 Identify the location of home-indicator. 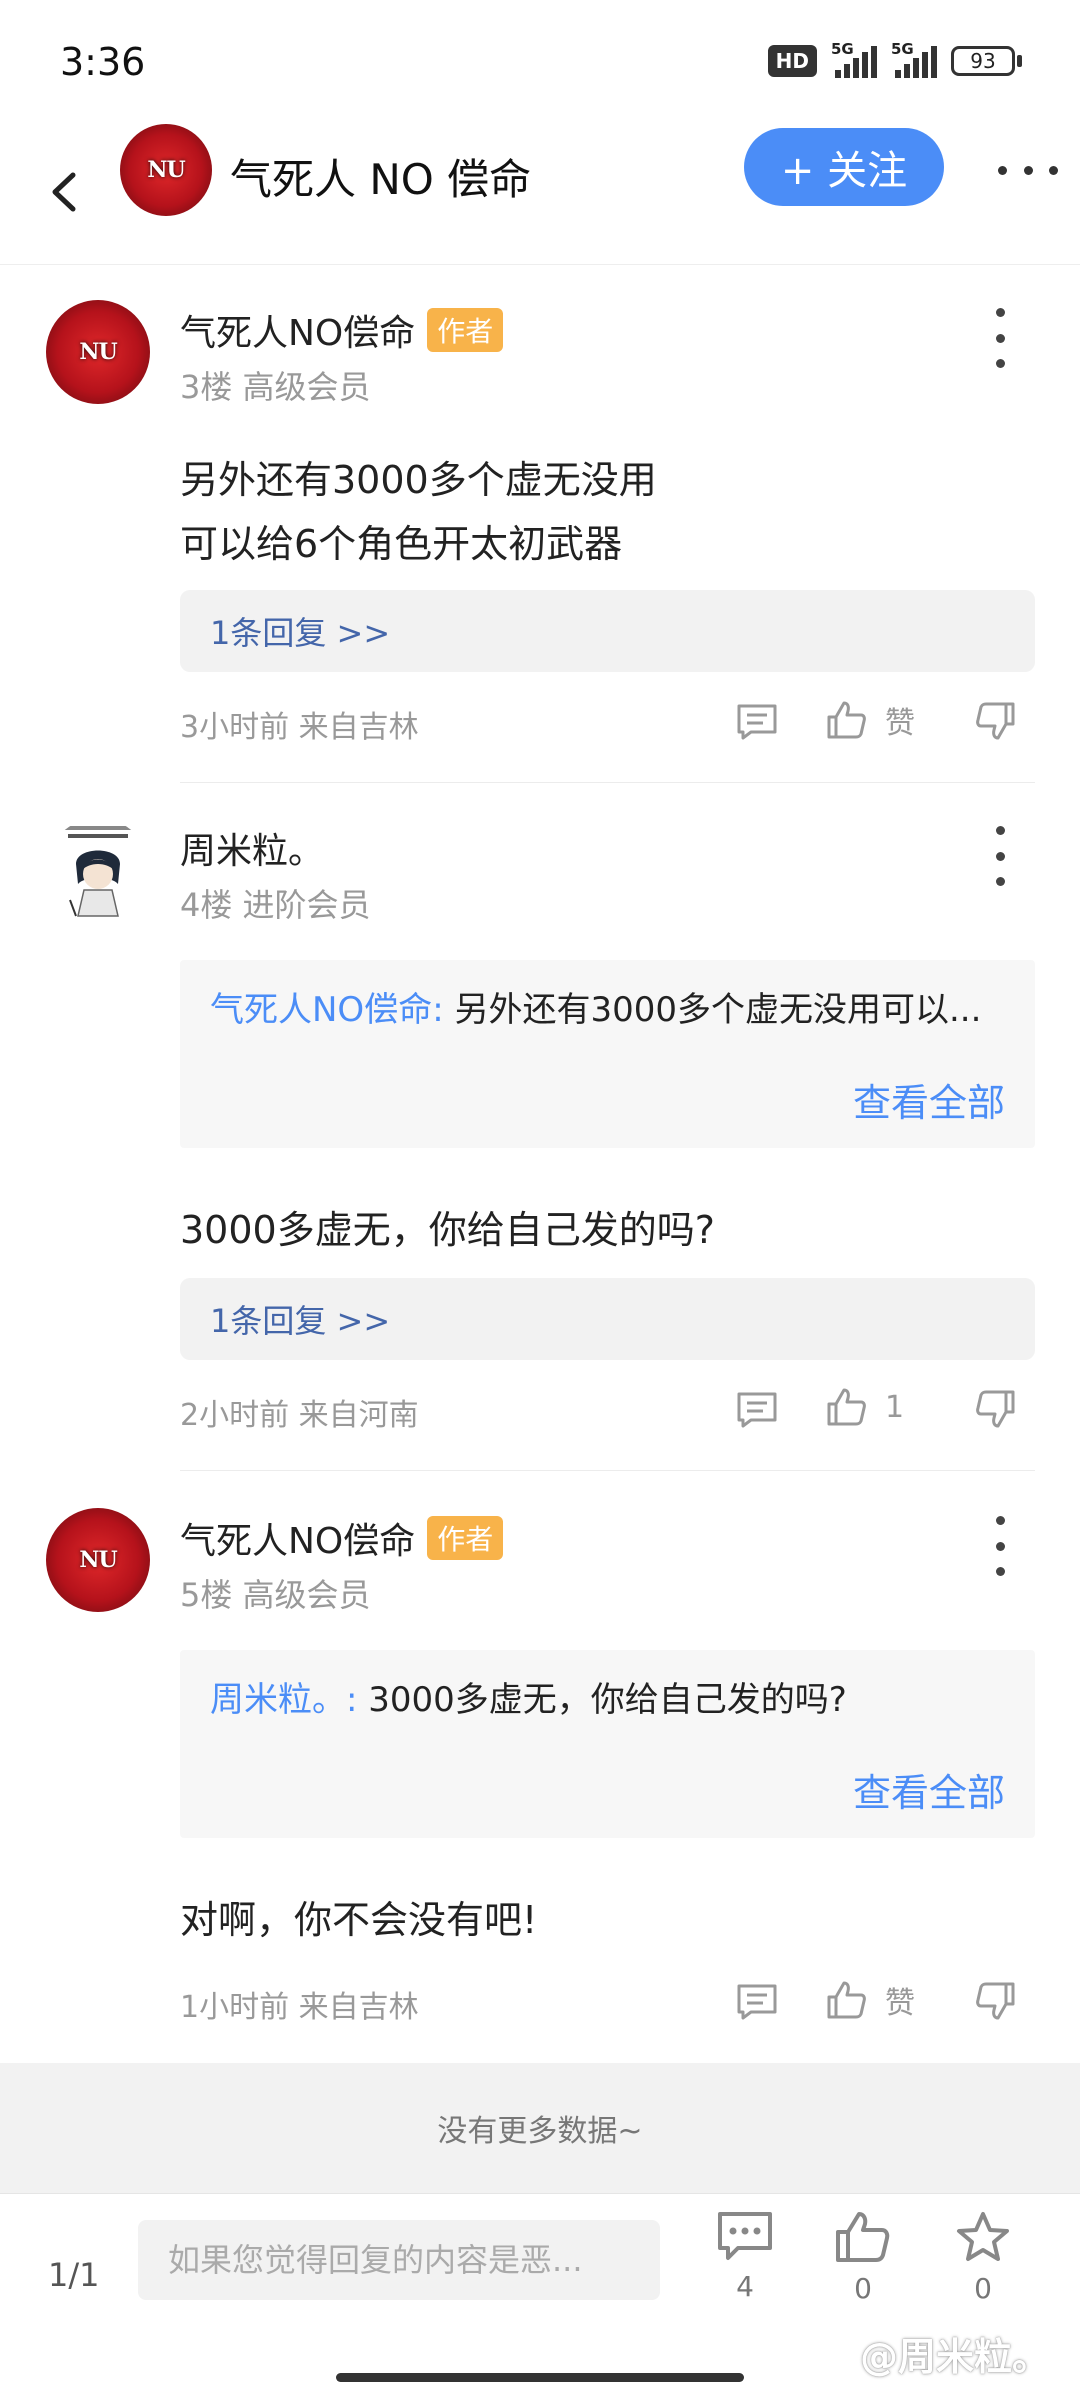
(540, 2377).